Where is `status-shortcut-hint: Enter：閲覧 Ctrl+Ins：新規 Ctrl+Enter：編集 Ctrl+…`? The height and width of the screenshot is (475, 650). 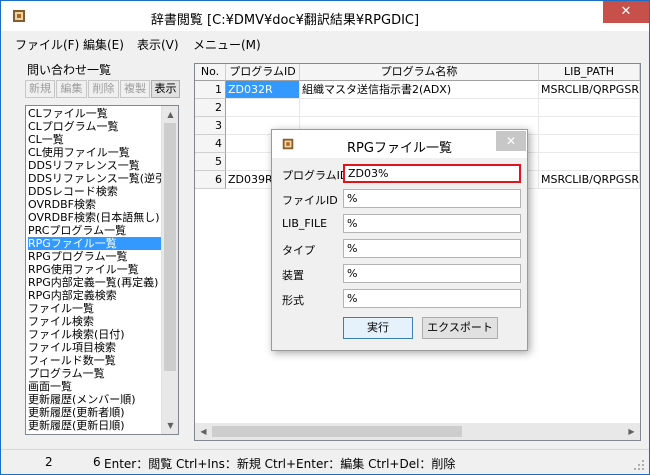
status-shortcut-hint: Enter：閲覧 Ctrl+Ins：新規 Ctrl+Enter：編集 Ctrl+… is located at coordinates (280, 464).